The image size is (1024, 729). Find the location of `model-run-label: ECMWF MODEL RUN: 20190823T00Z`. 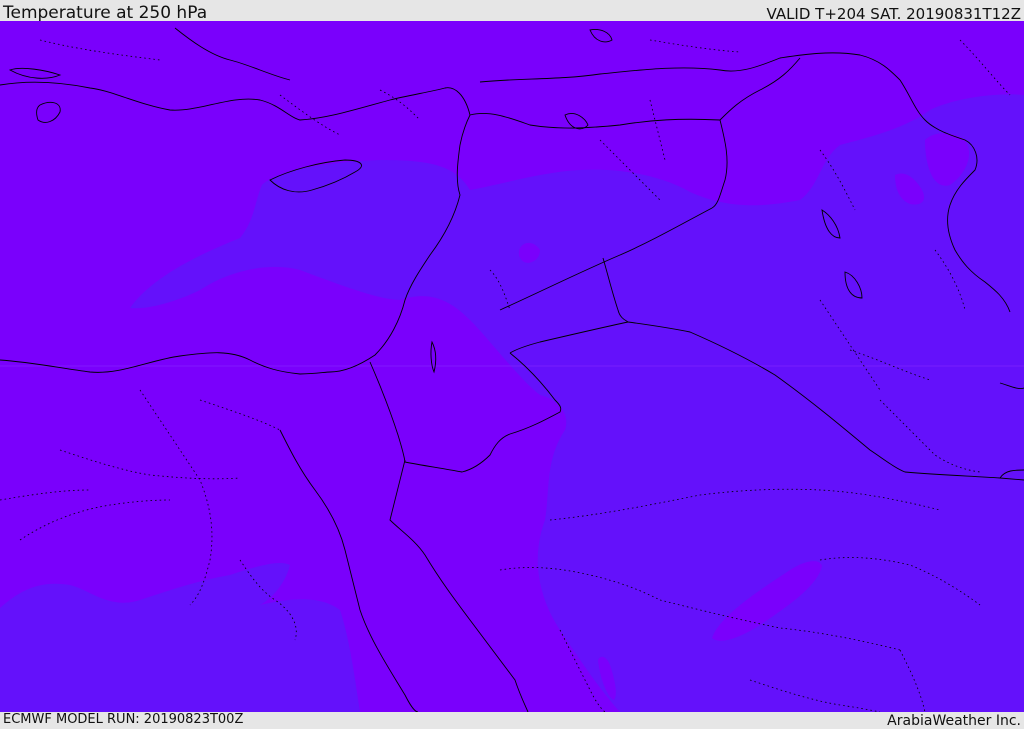

model-run-label: ECMWF MODEL RUN: 20190823T00Z is located at coordinates (123, 719).